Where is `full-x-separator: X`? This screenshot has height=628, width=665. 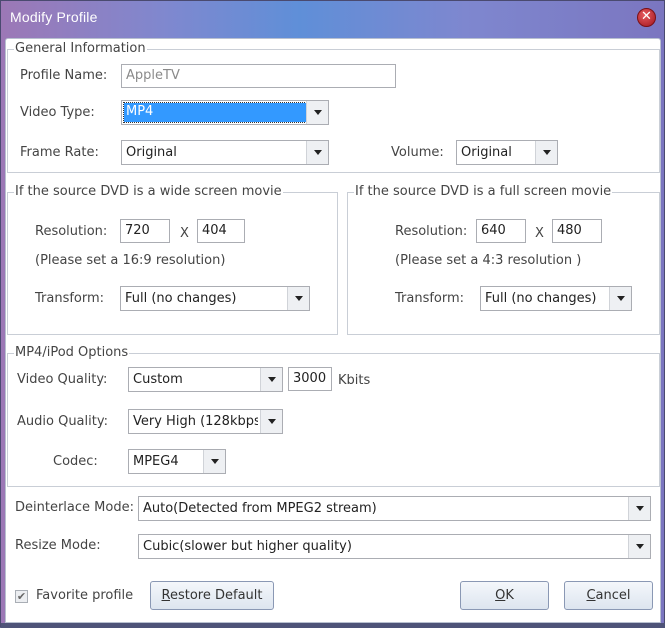 full-x-separator: X is located at coordinates (539, 233).